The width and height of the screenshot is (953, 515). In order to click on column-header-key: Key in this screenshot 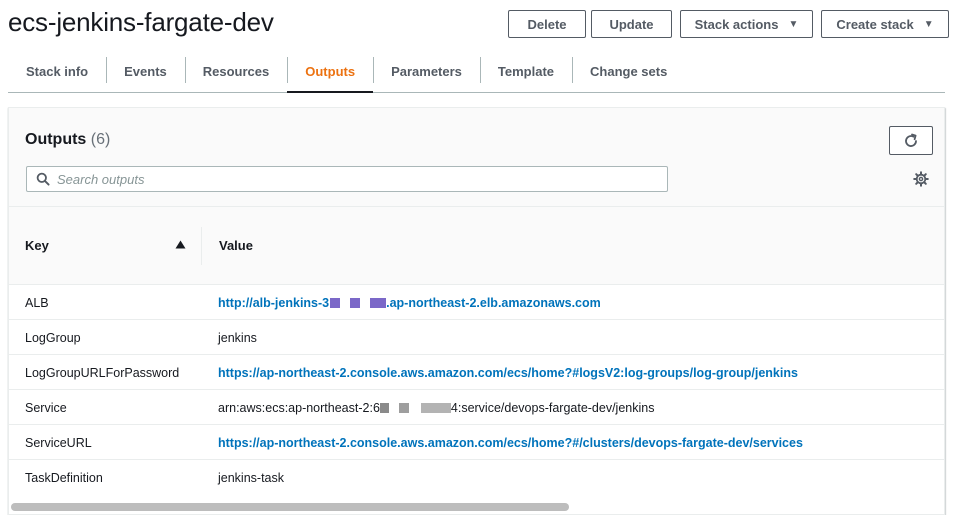, I will do `click(37, 245)`.